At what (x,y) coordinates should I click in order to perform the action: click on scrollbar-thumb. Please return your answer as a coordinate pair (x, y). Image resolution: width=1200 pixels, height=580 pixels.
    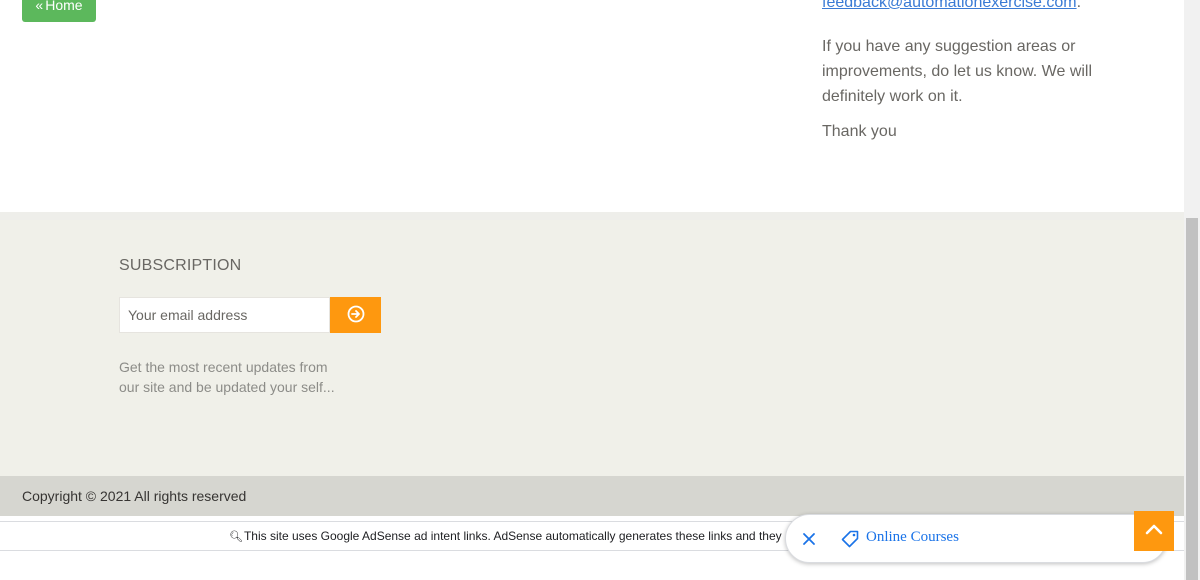
    Looking at the image, I should click on (1192, 399).